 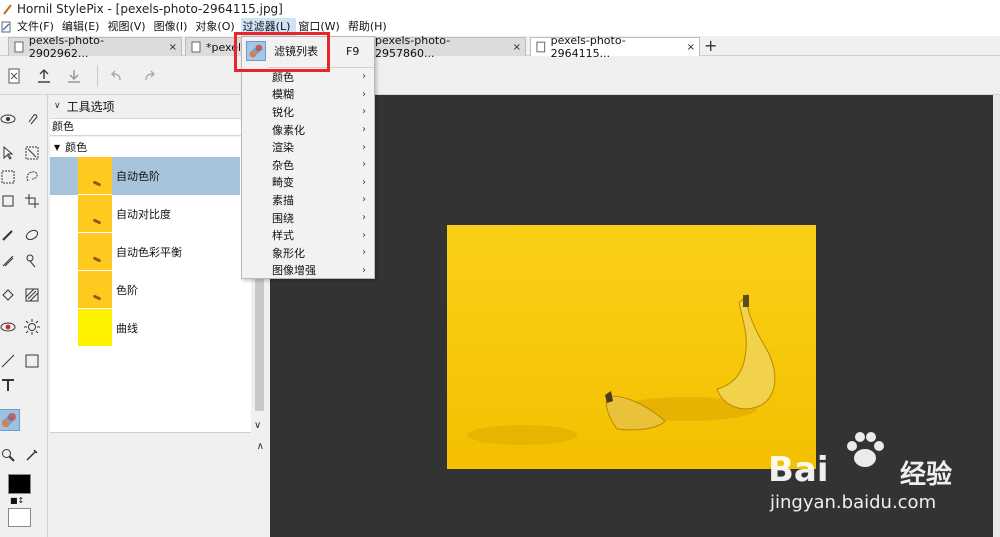 I want to click on filter-category-field: 颜色, so click(x=159, y=127).